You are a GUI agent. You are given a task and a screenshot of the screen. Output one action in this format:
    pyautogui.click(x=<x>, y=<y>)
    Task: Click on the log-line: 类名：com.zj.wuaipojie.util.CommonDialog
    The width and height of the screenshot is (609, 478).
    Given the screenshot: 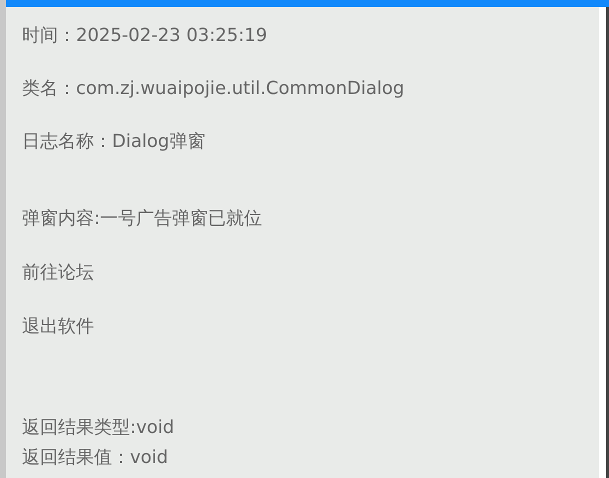 What is the action you would take?
    pyautogui.click(x=214, y=89)
    